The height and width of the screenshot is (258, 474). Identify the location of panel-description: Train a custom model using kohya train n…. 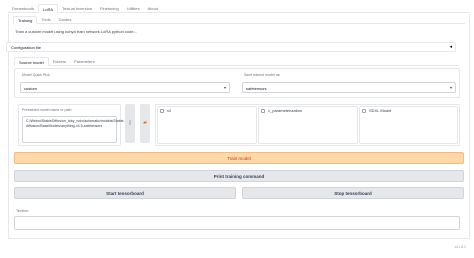
(76, 31).